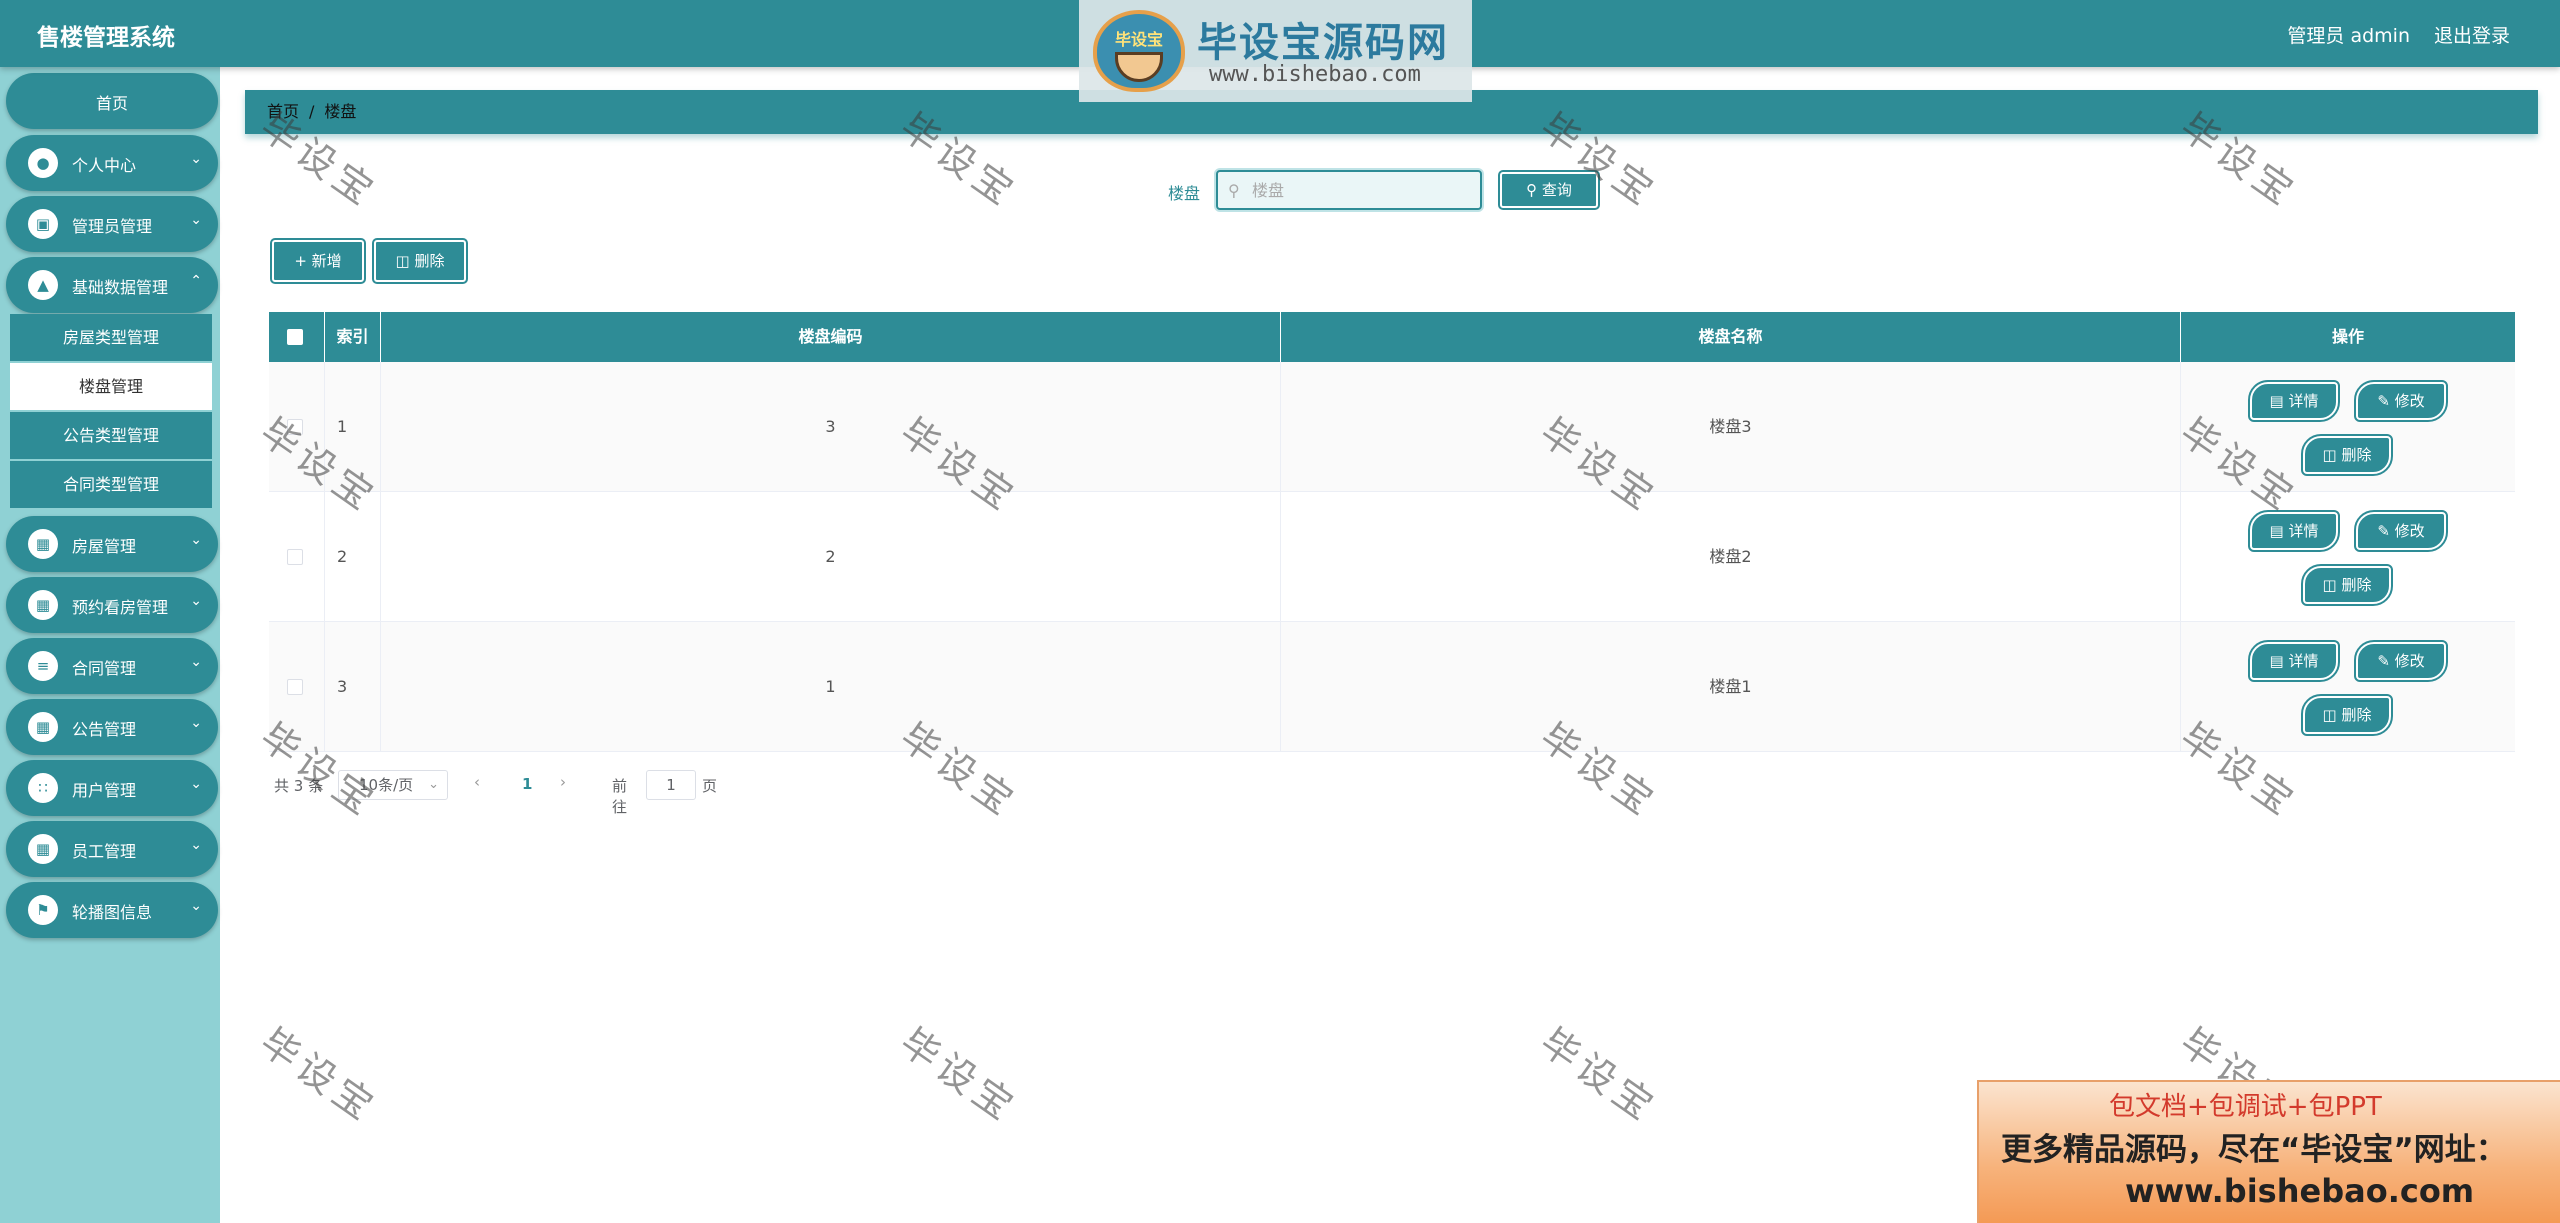 Image resolution: width=2560 pixels, height=1223 pixels. What do you see at coordinates (112, 285) in the screenshot?
I see `sidebar-item-basic-data: ▲ 基础数据管理 ⌃` at bounding box center [112, 285].